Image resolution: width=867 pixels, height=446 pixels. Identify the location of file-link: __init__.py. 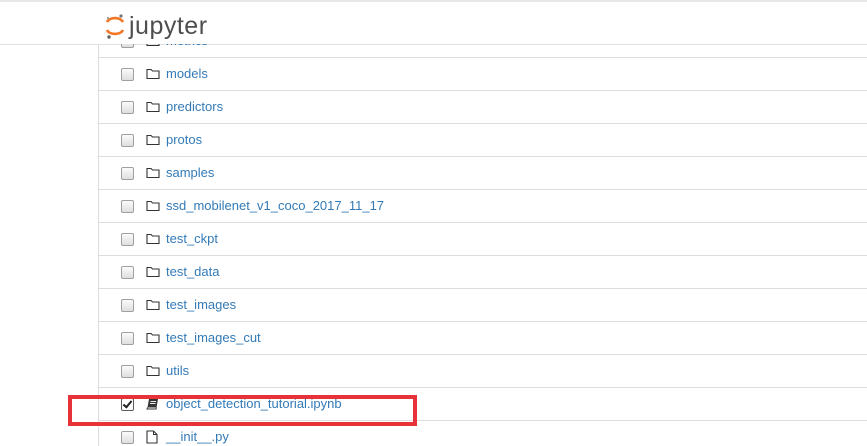
(197, 437).